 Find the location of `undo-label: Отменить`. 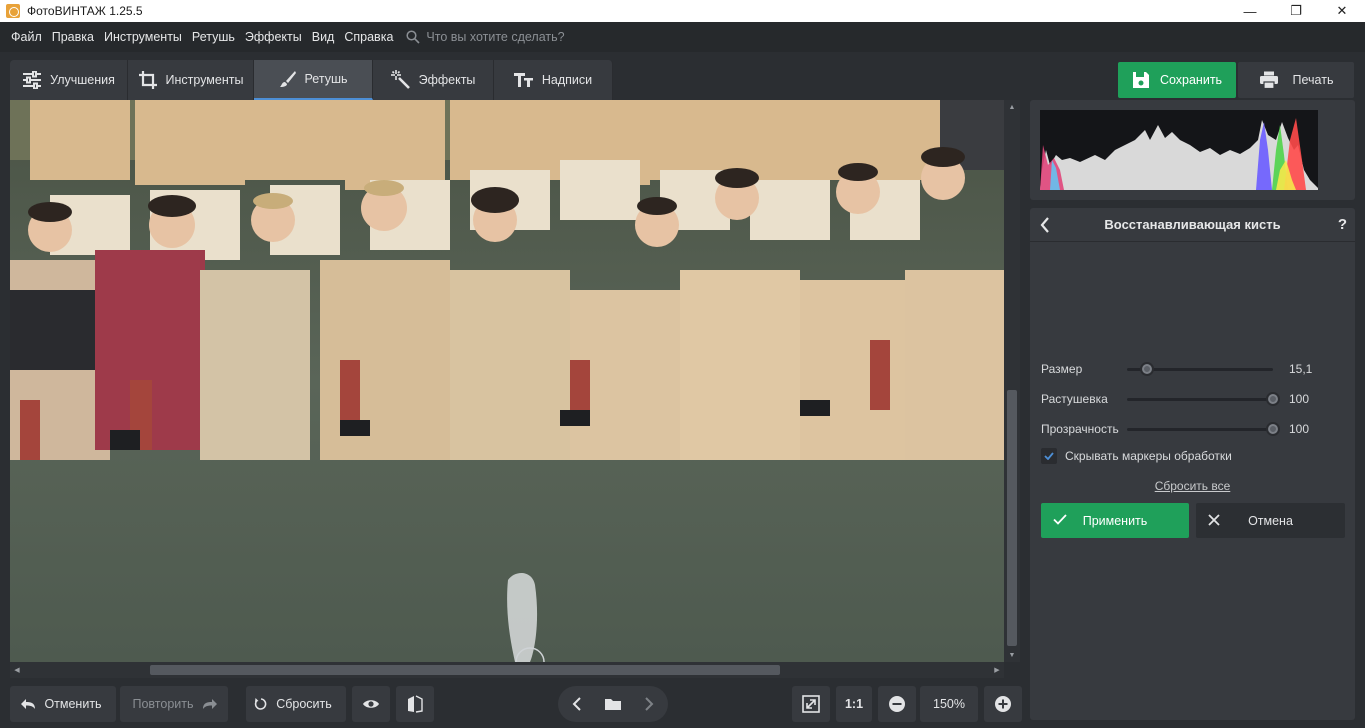

undo-label: Отменить is located at coordinates (73, 704).